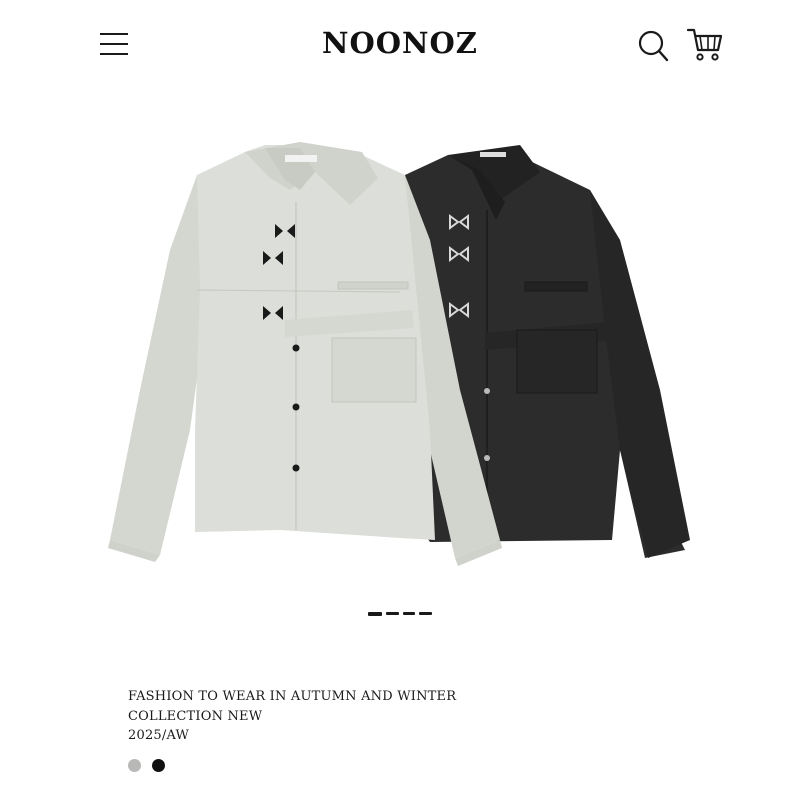  Describe the element at coordinates (159, 735) in the screenshot. I see `product-season: 2025/AW` at that location.